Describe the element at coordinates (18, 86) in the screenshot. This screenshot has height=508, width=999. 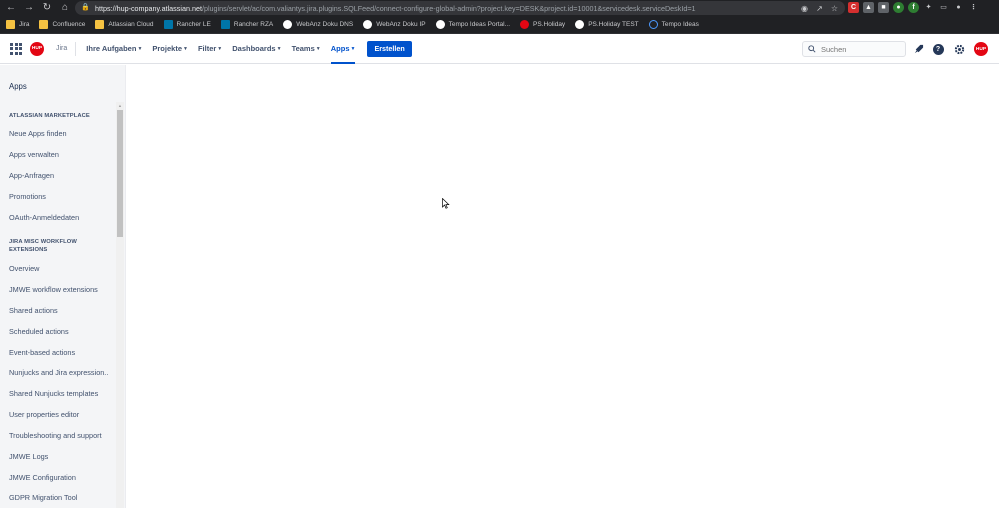
I see `sidebar-title: Apps` at that location.